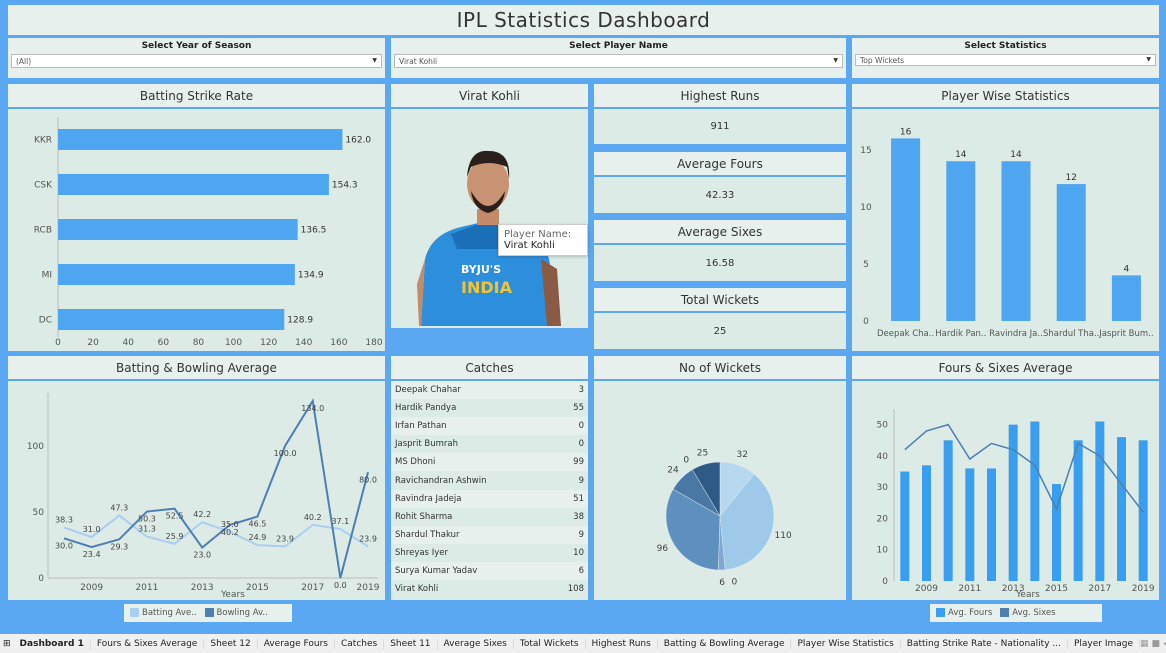  I want to click on strike-rate-title: Batting Strike Rate, so click(196, 96).